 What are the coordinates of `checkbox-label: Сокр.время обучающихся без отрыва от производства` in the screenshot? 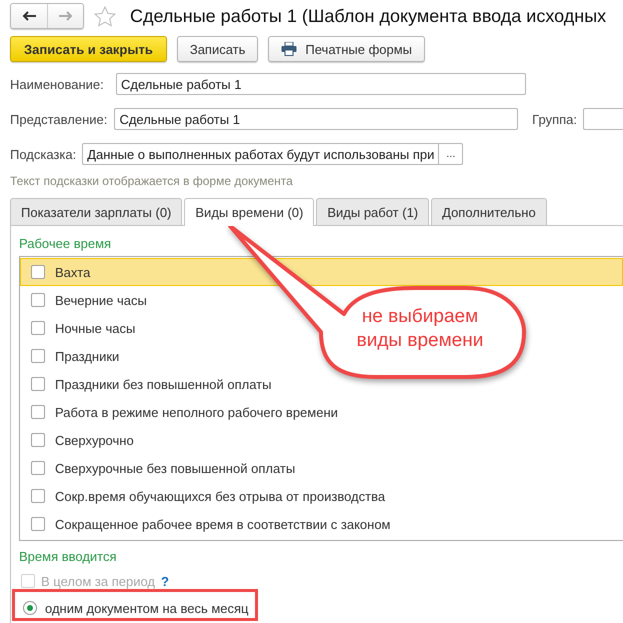 It's located at (220, 496).